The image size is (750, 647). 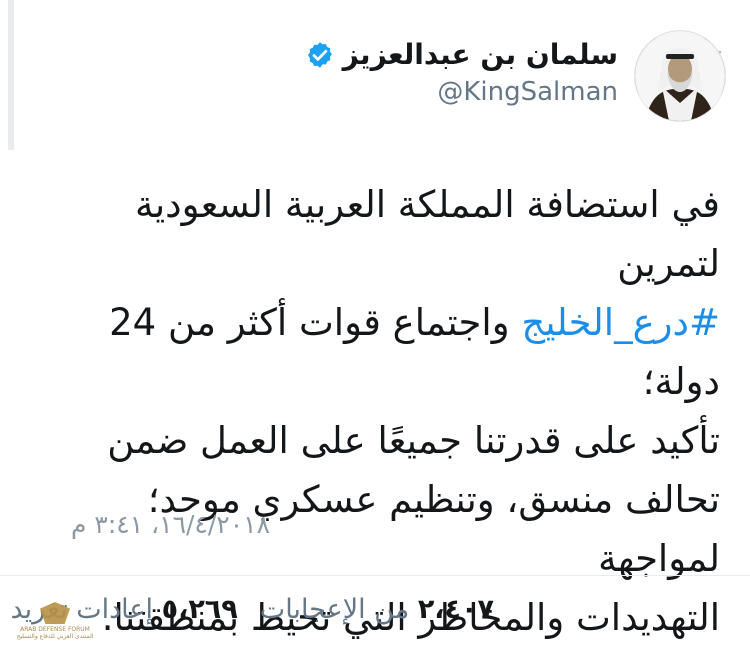 I want to click on left-border, so click(x=11, y=75).